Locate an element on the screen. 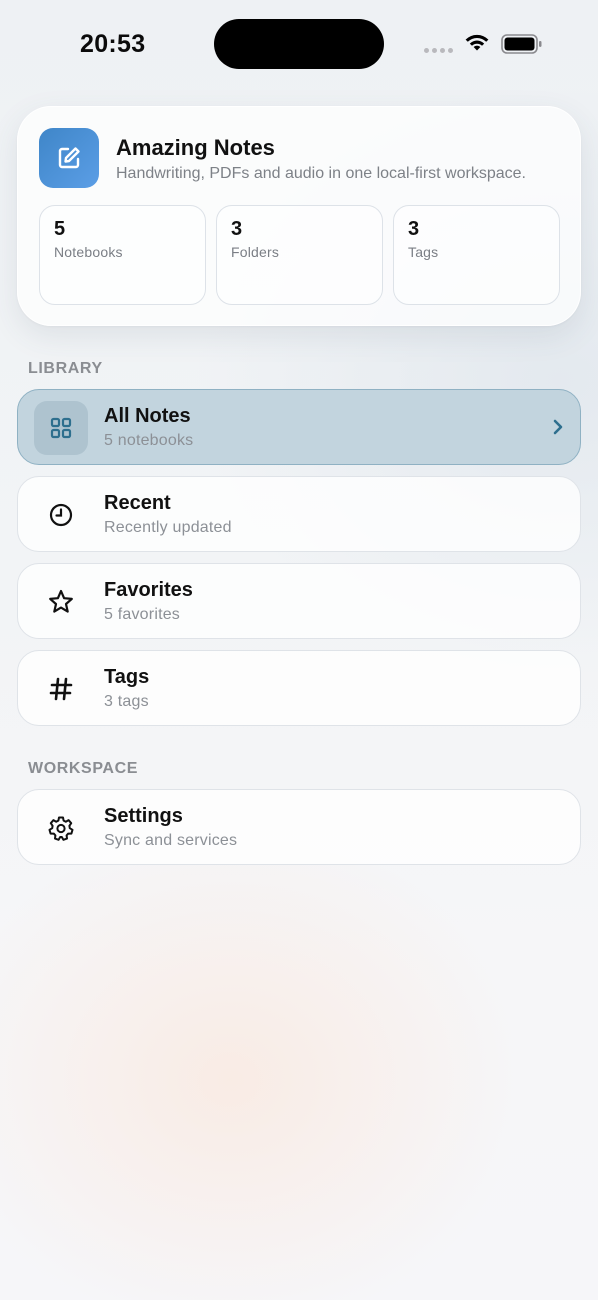  library-item-tags: Tags 3 tags is located at coordinates (299, 688).